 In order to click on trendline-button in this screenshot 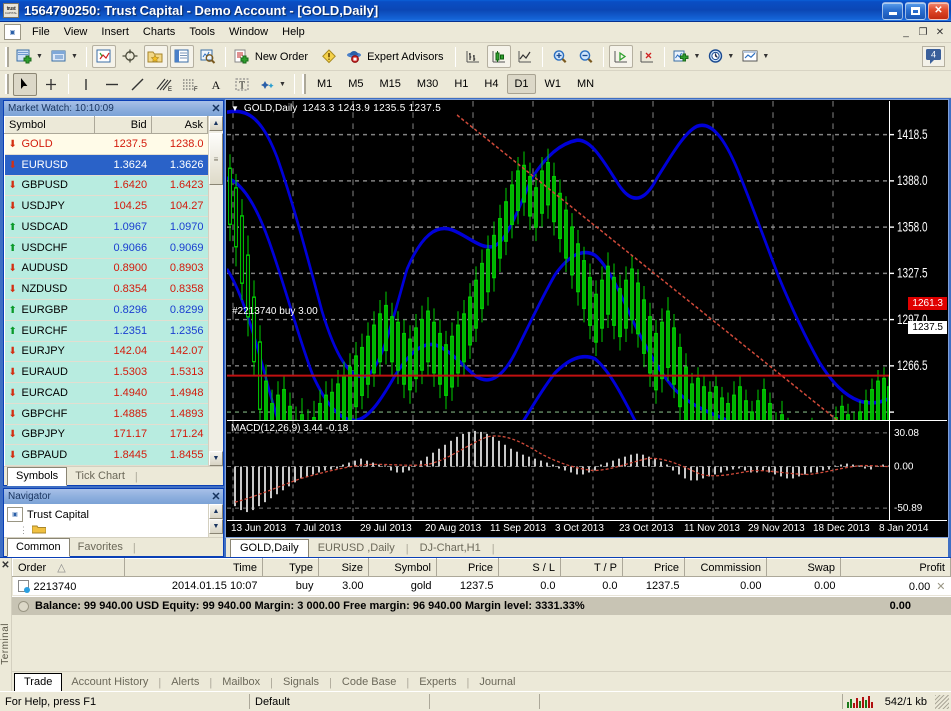, I will do `click(138, 84)`.